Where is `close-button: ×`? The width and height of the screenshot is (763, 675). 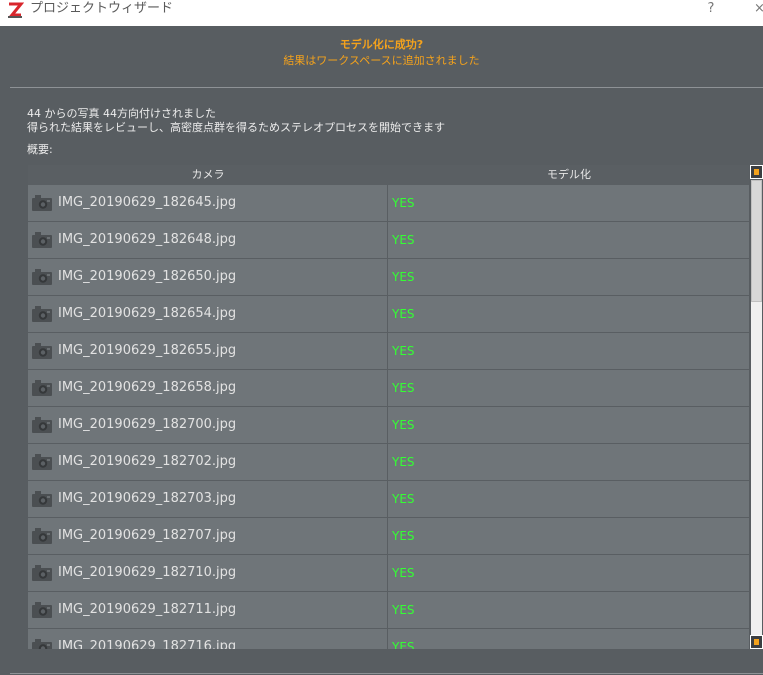
close-button: × is located at coordinates (758, 9).